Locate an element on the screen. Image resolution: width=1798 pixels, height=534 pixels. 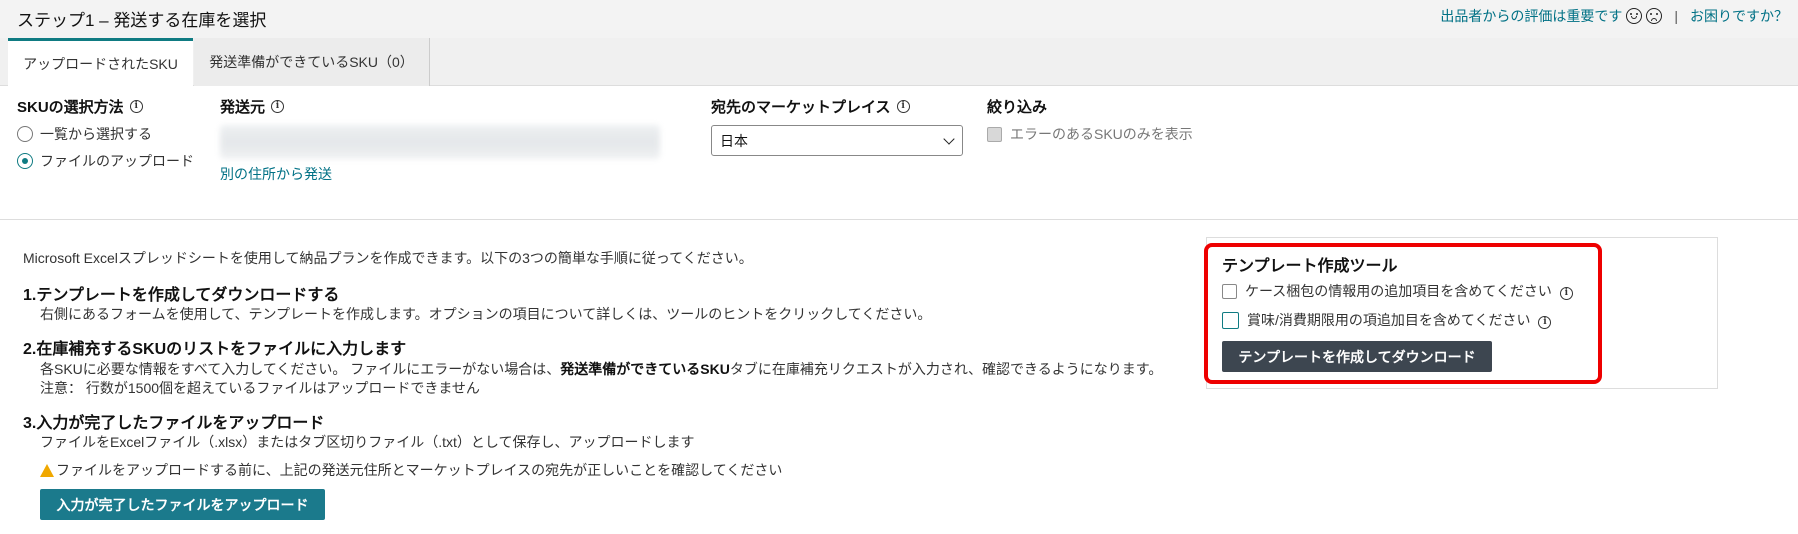
tab-bar: アップロードされたSKU 発送準備ができているSKU（0） is located at coordinates (899, 62).